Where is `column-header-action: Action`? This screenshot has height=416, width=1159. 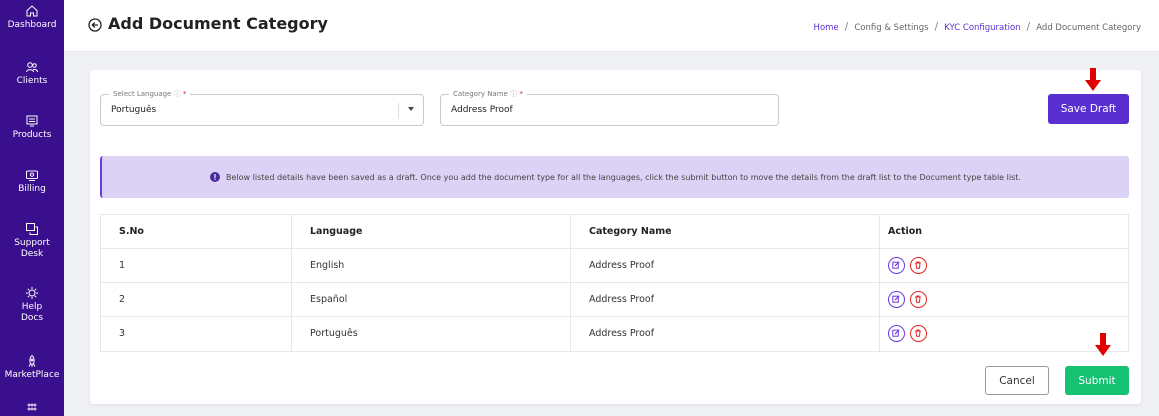
column-header-action: Action is located at coordinates (1004, 232).